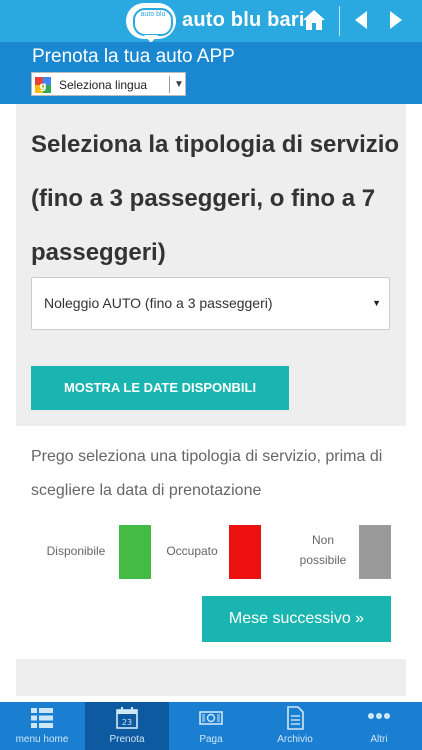 Image resolution: width=422 pixels, height=750 pixels. Describe the element at coordinates (211, 677) in the screenshot. I see `calendar-footer-panel` at that location.